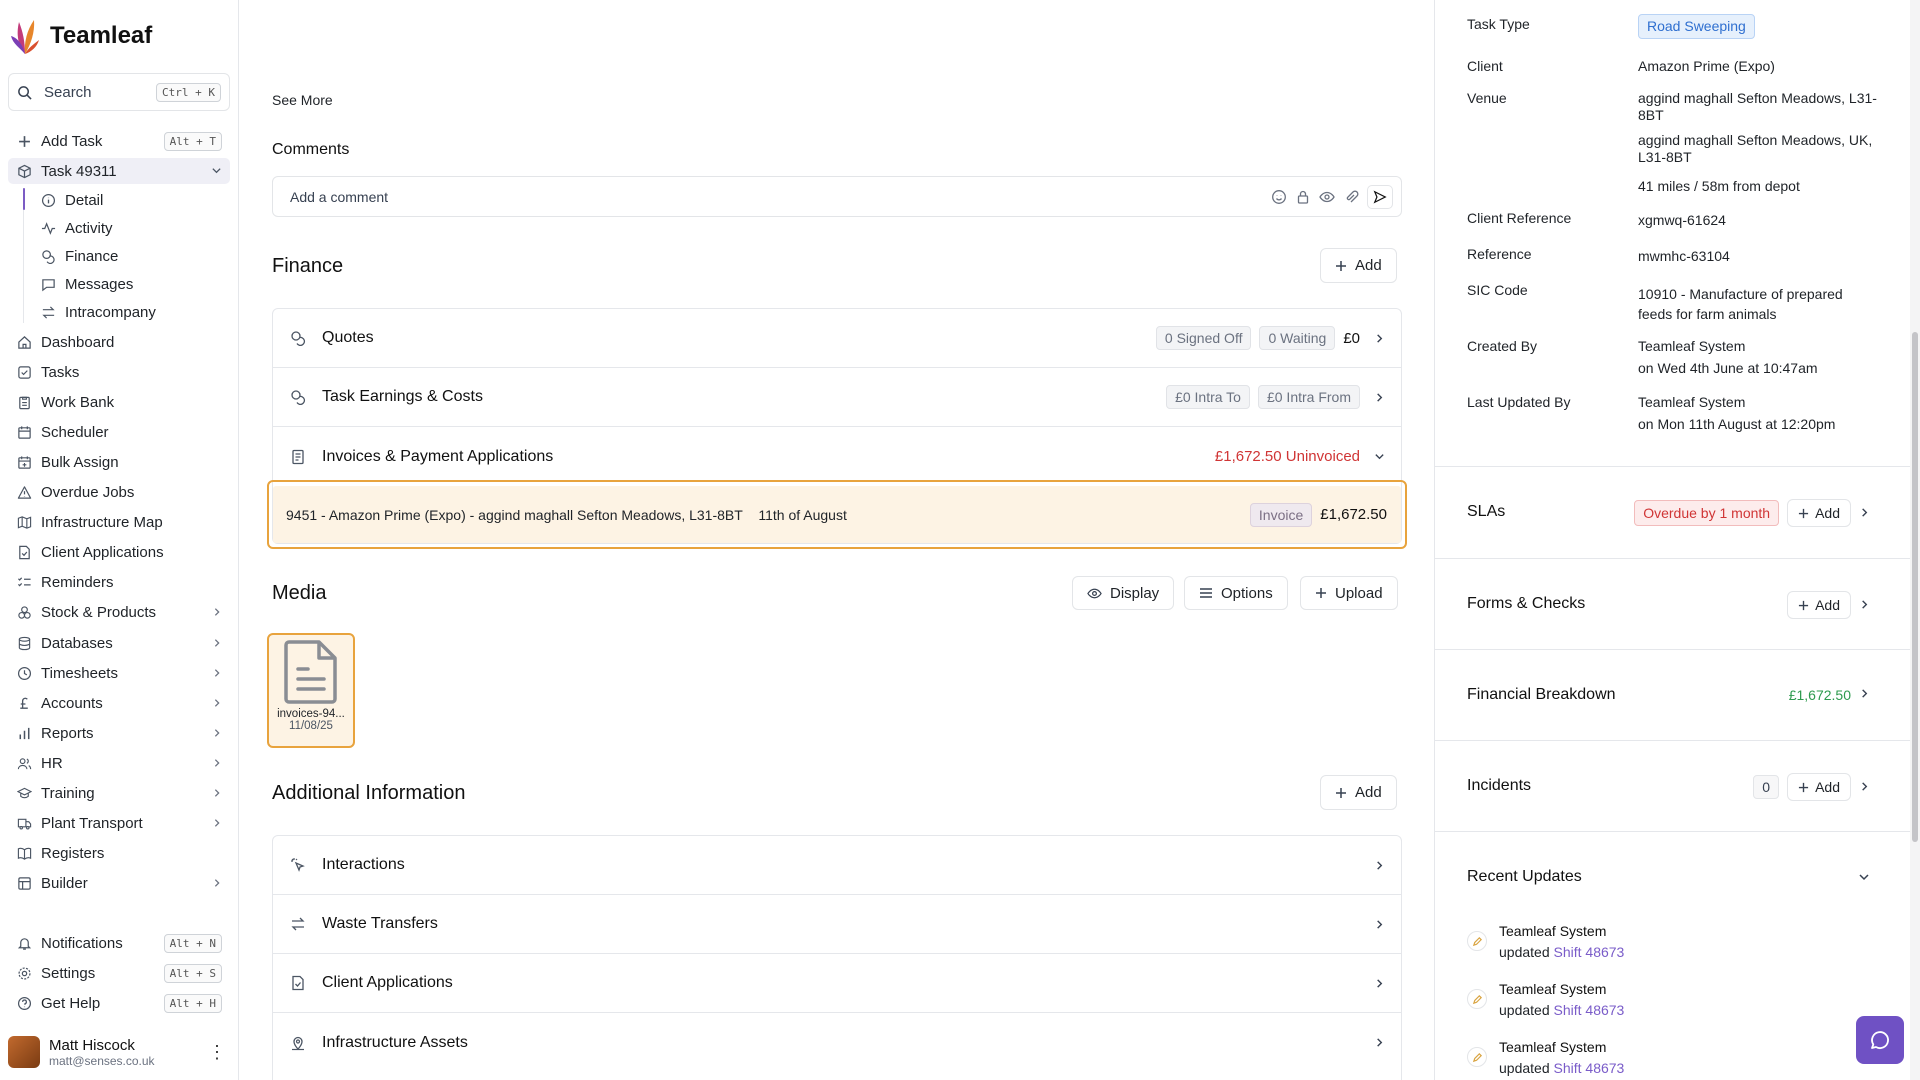 The width and height of the screenshot is (1920, 1080). Describe the element at coordinates (119, 943) in the screenshot. I see `sidebar-item-notifications: Notifications Alt + N` at that location.